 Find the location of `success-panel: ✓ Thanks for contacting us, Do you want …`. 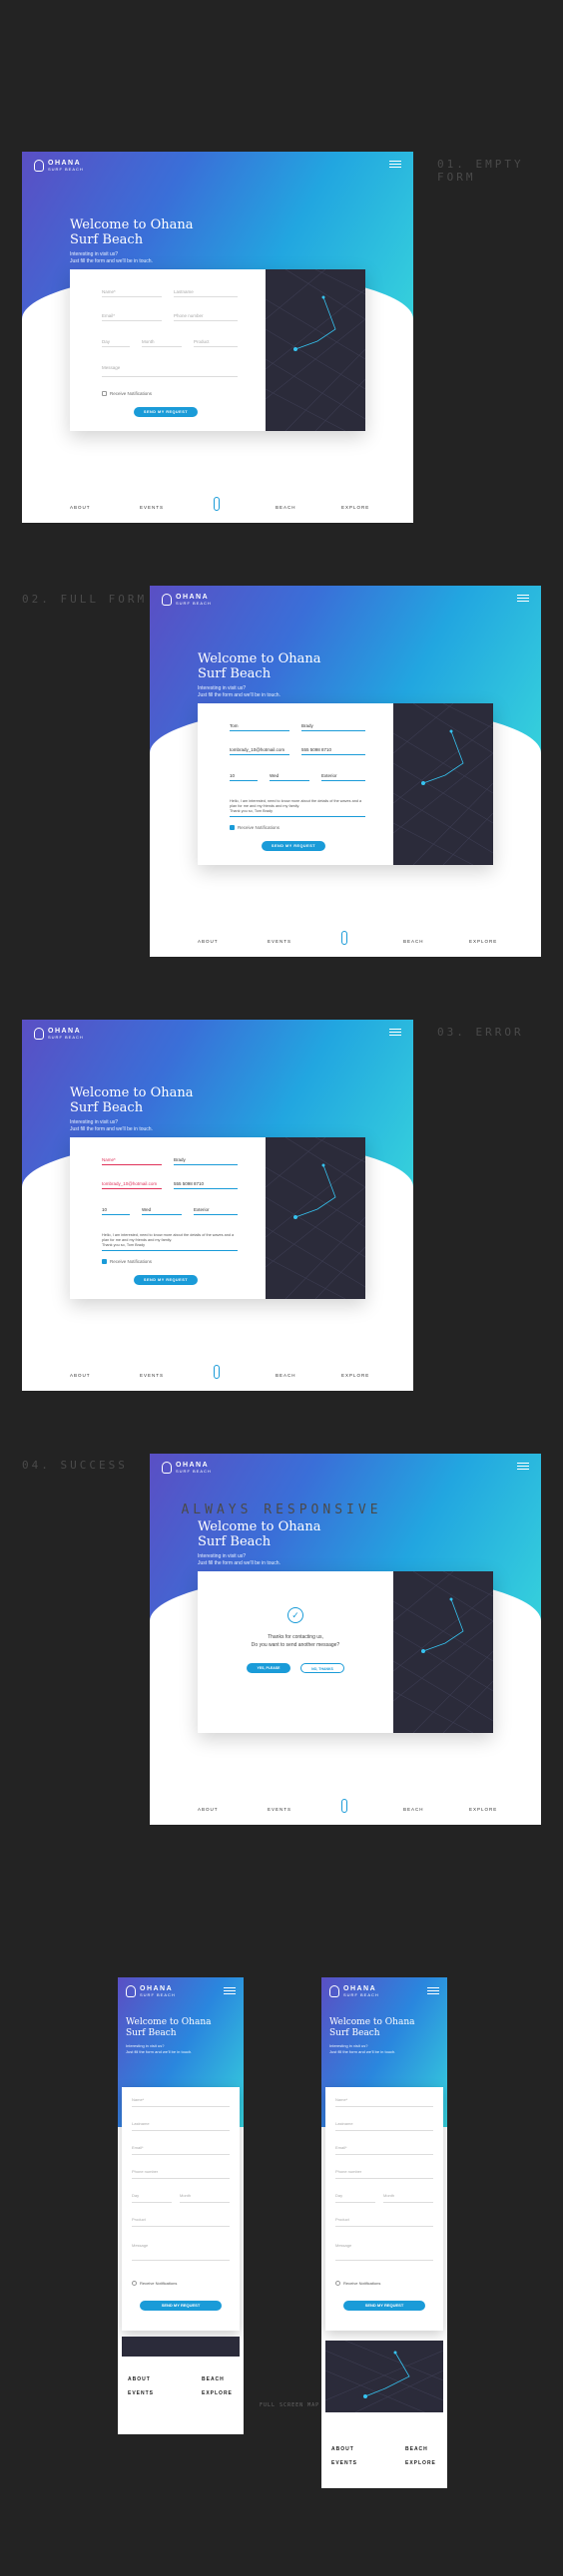

success-panel: ✓ Thanks for contacting us, Do you want … is located at coordinates (295, 1652).